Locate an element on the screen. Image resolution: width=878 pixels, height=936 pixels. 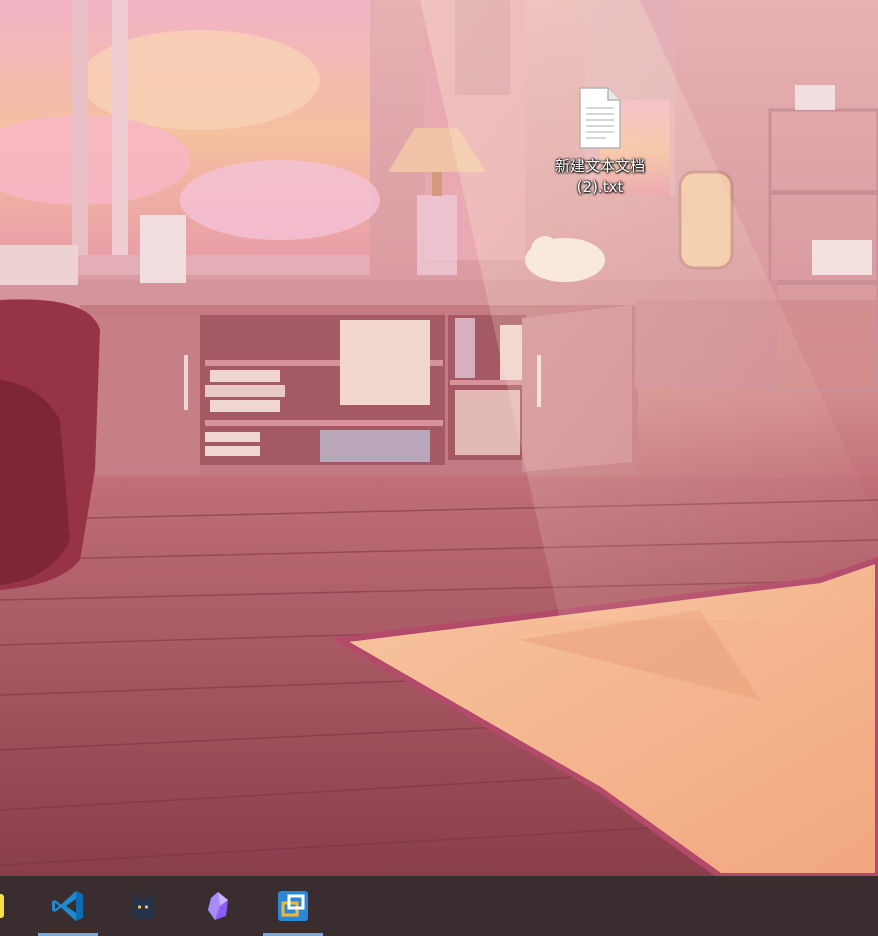
taskbar-app-cat is located at coordinates (143, 906).